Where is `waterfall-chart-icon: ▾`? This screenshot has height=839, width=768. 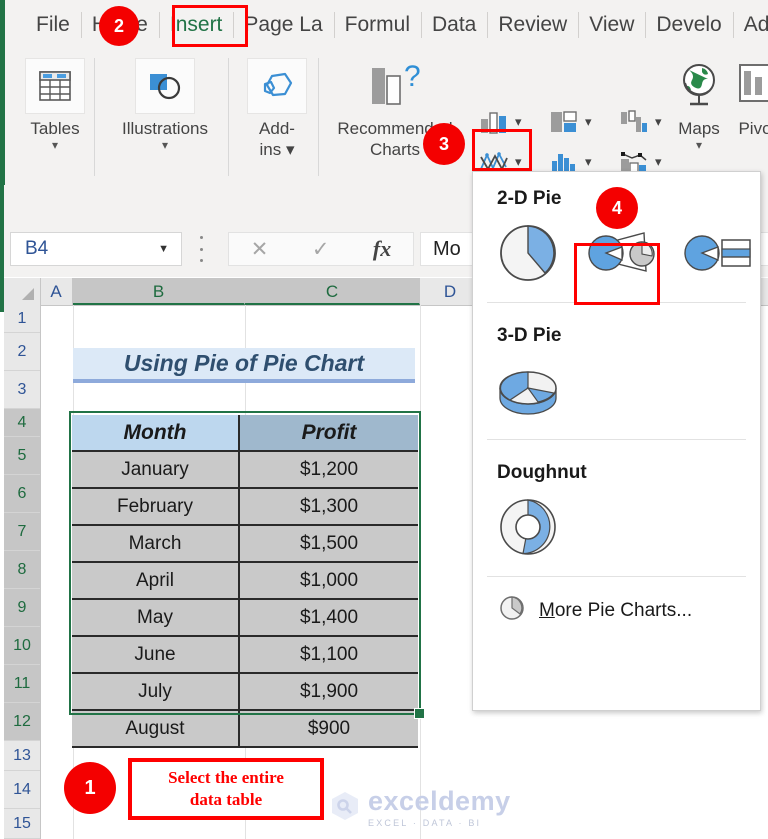 waterfall-chart-icon: ▾ is located at coordinates (638, 122).